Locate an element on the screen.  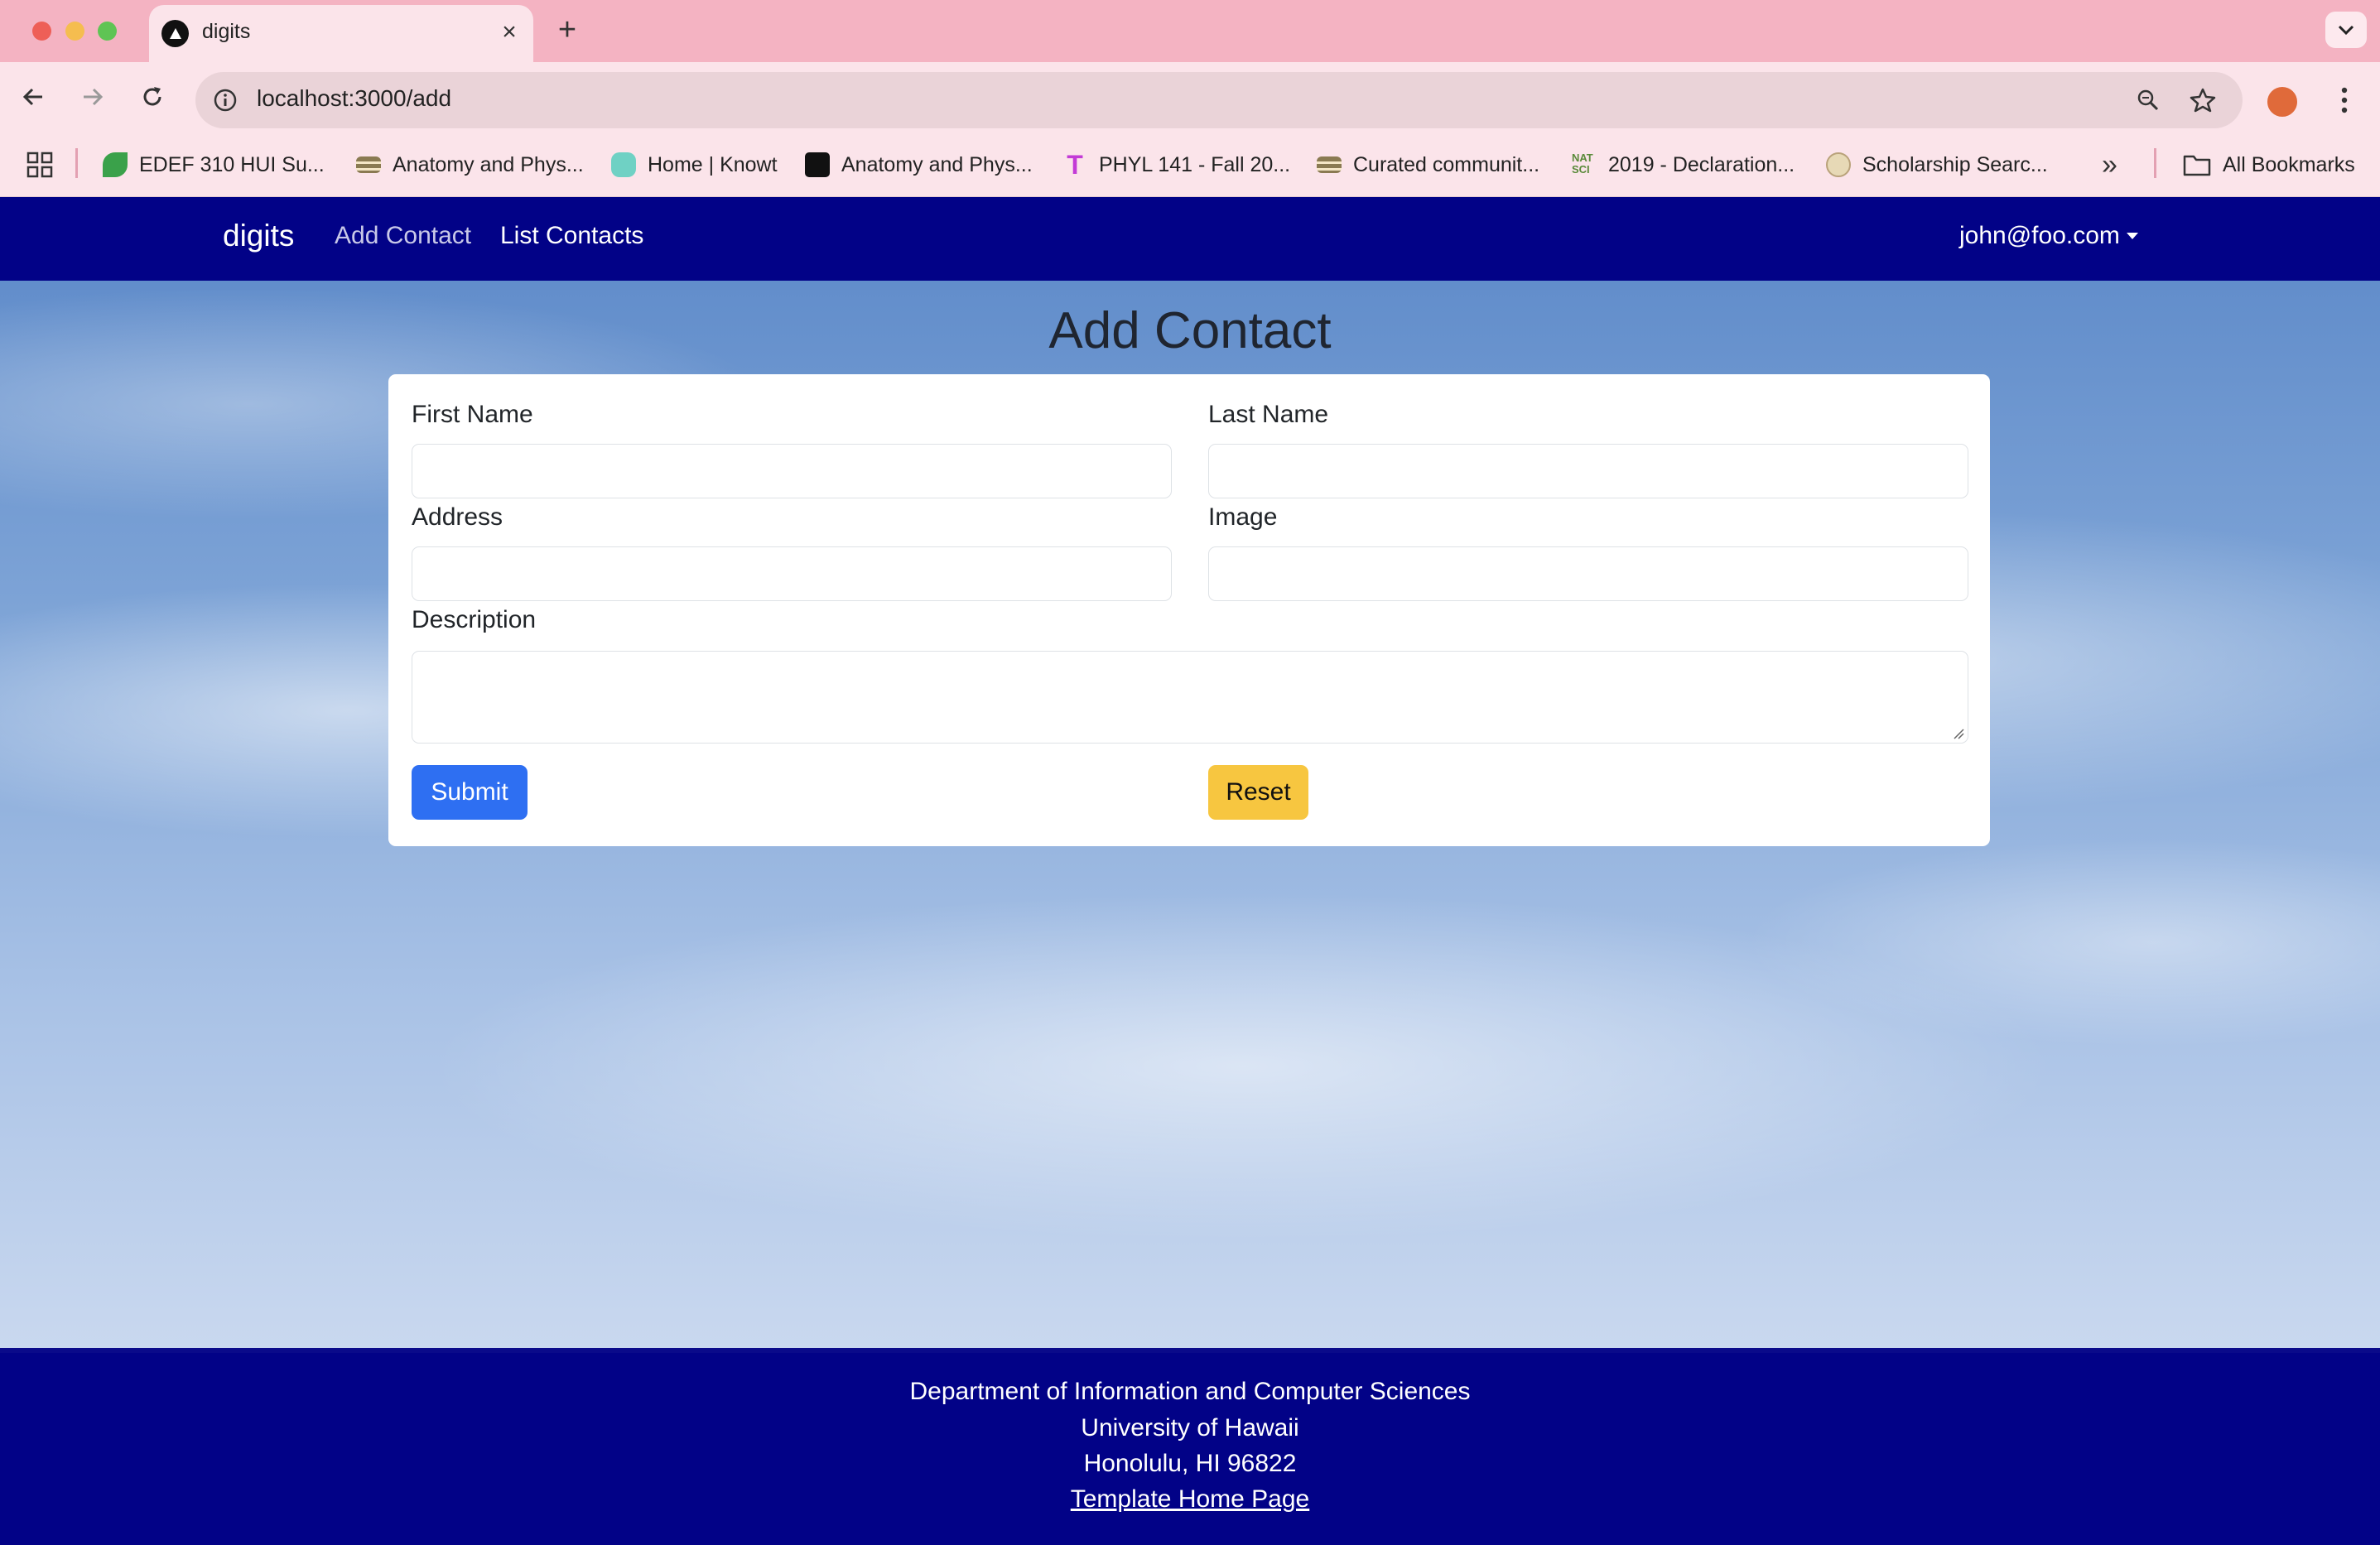
image-label: Image is located at coordinates (1243, 517).